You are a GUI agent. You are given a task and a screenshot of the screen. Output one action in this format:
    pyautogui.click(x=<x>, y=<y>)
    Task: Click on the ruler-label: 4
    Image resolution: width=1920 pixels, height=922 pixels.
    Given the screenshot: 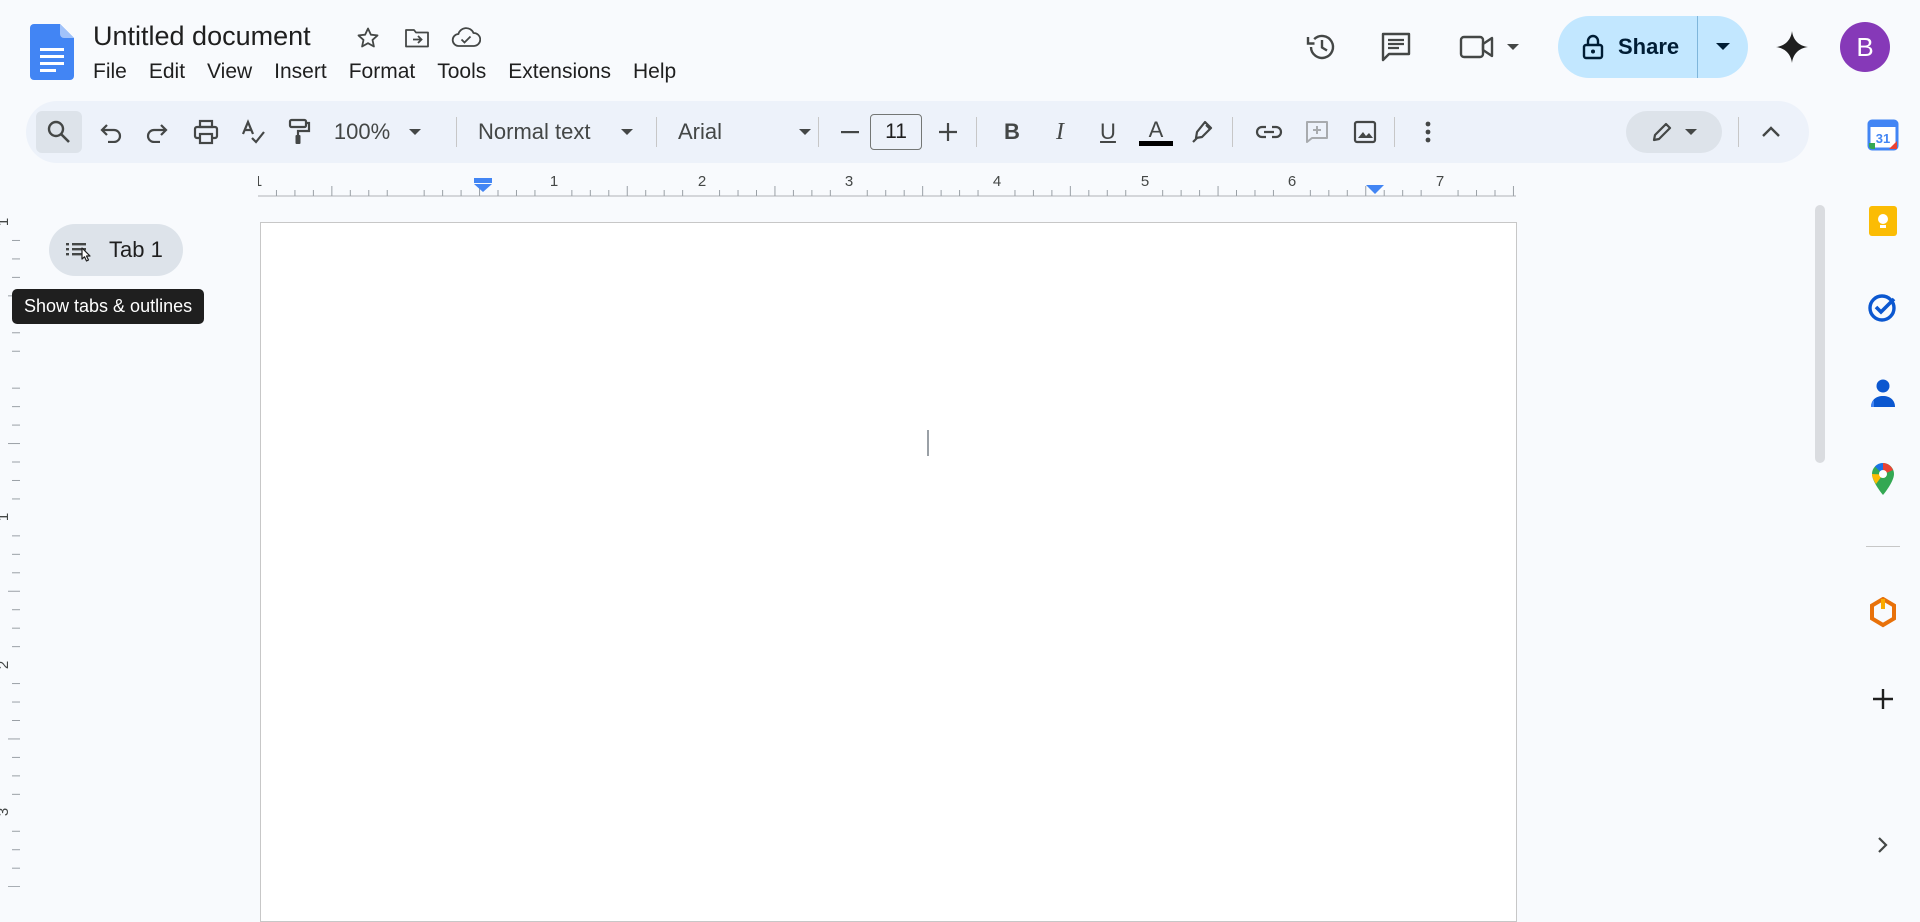 What is the action you would take?
    pyautogui.click(x=997, y=181)
    